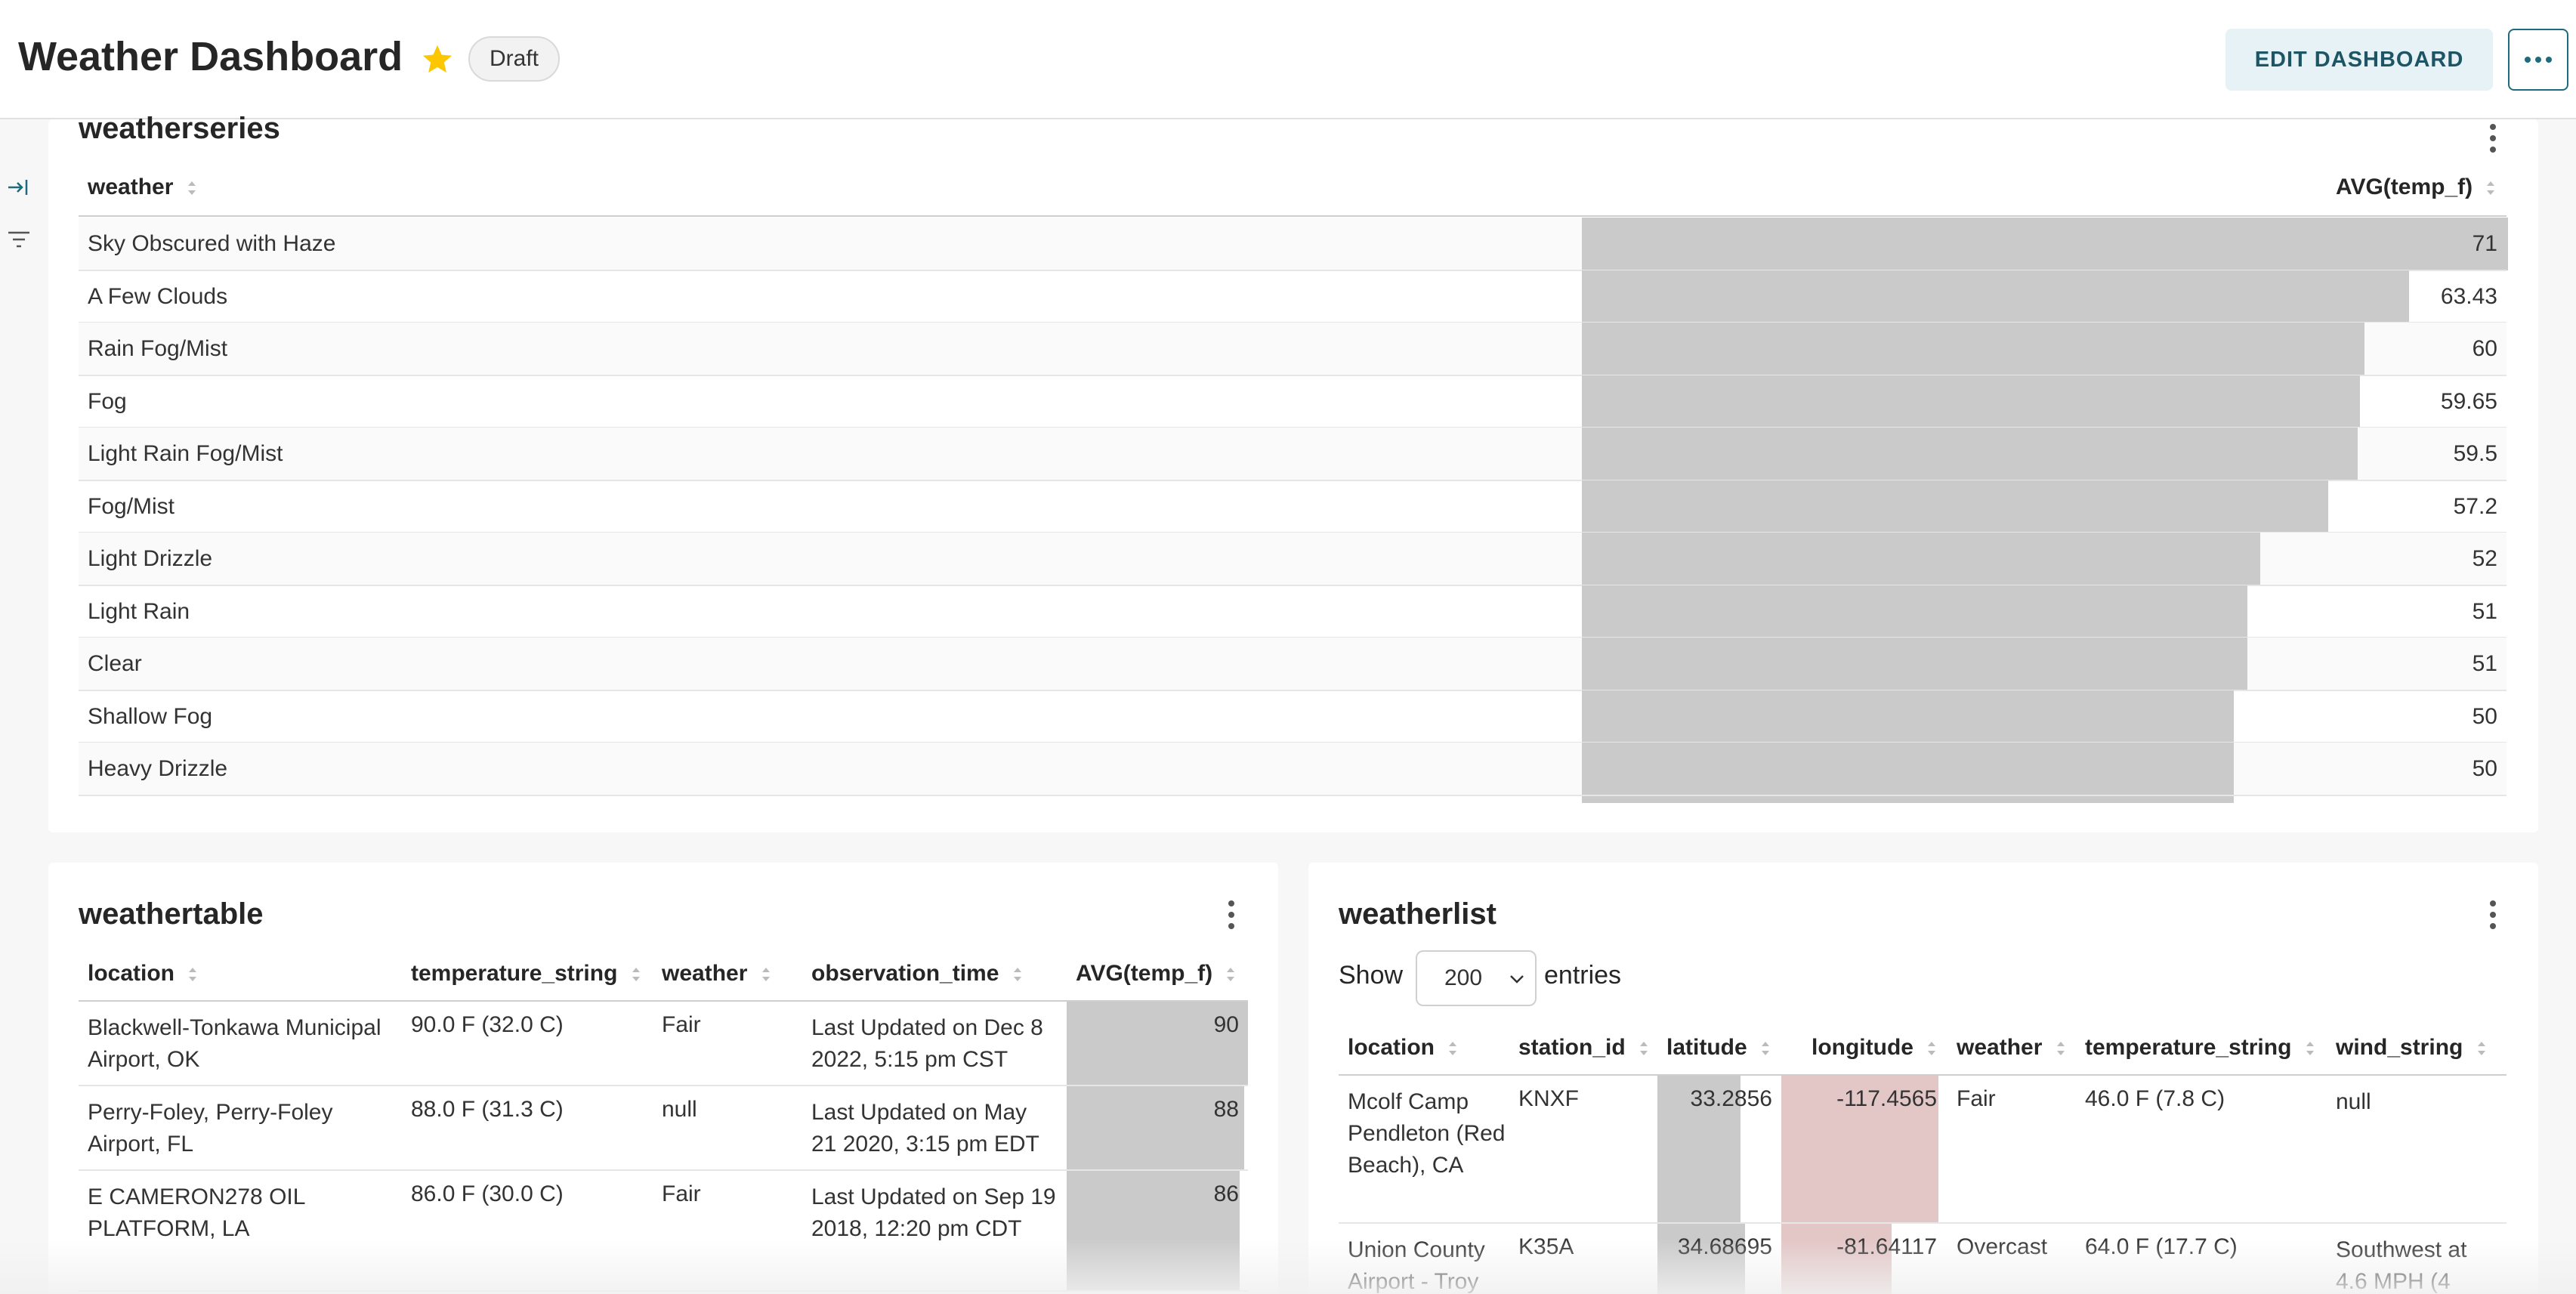 The width and height of the screenshot is (2576, 1294). What do you see at coordinates (2359, 60) in the screenshot?
I see `edit-dashboard-button: EDIT DASHBOARD` at bounding box center [2359, 60].